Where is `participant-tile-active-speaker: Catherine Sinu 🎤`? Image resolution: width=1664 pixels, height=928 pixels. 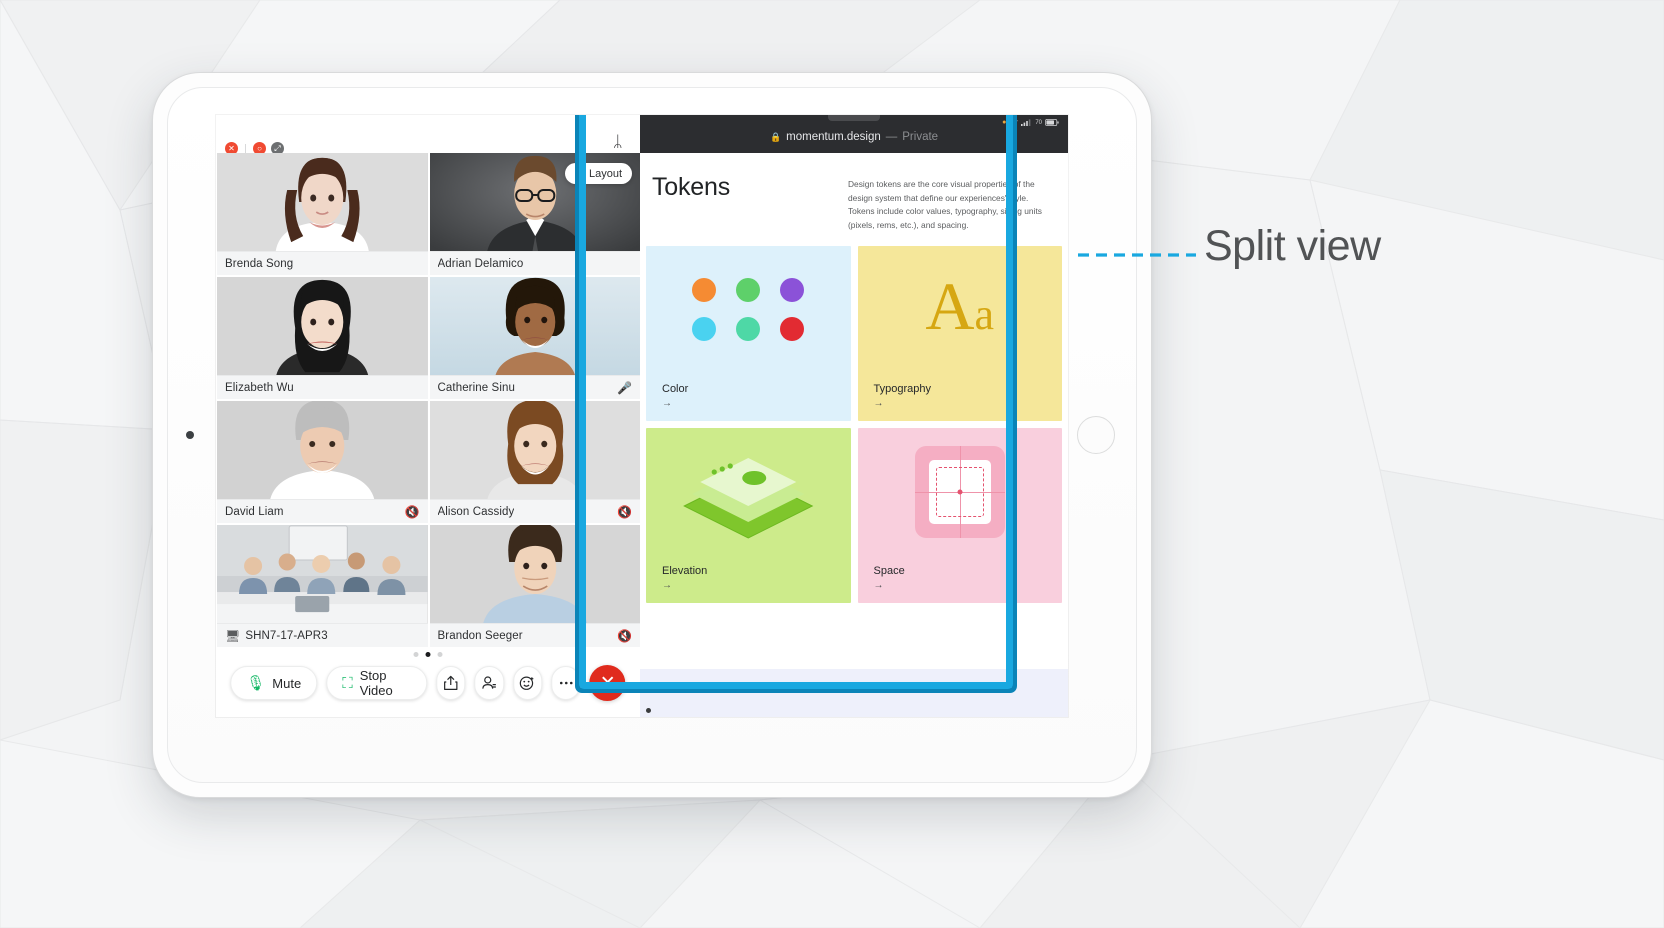 participant-tile-active-speaker: Catherine Sinu 🎤 is located at coordinates (534, 338).